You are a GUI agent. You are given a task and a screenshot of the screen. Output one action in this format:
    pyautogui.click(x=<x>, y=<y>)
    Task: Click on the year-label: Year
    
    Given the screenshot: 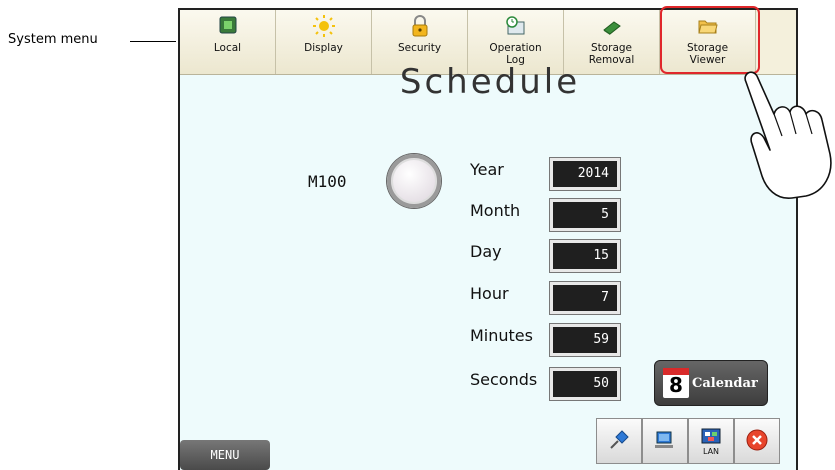 What is the action you would take?
    pyautogui.click(x=487, y=169)
    